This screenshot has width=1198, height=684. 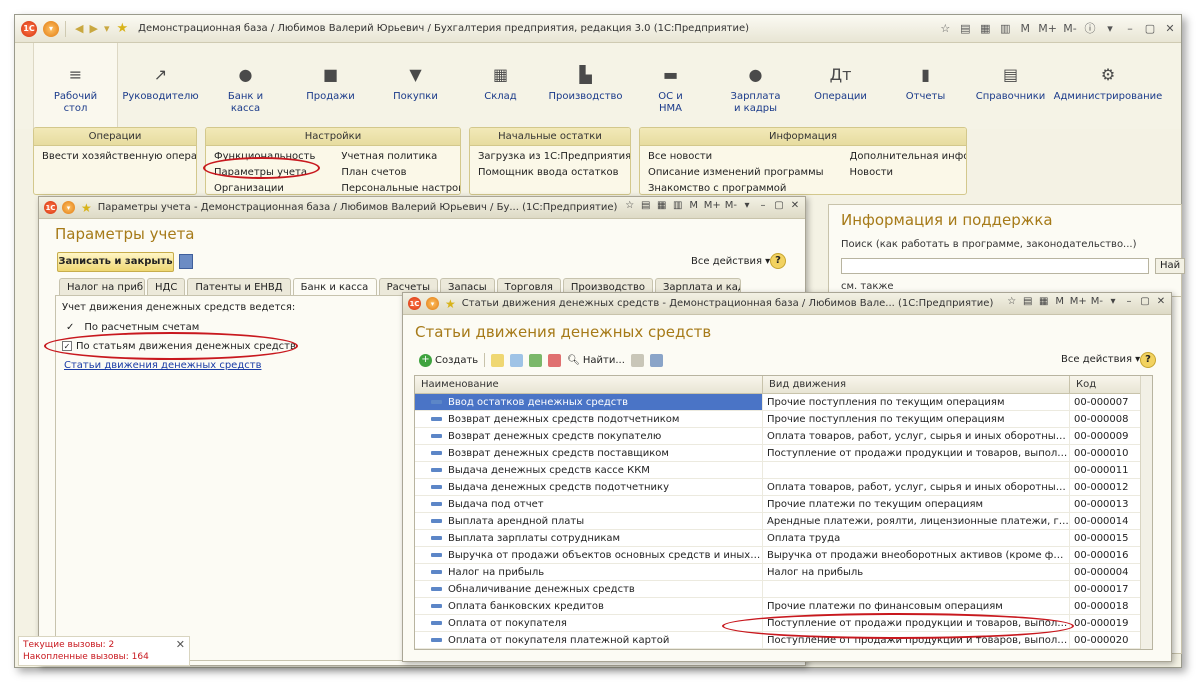 I want to click on cell-name: Выдача под отчет, so click(x=589, y=504).